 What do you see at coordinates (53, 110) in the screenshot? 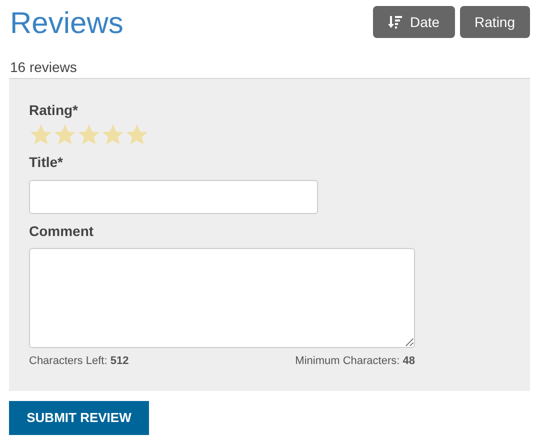
I see `rating-label: Rating*` at bounding box center [53, 110].